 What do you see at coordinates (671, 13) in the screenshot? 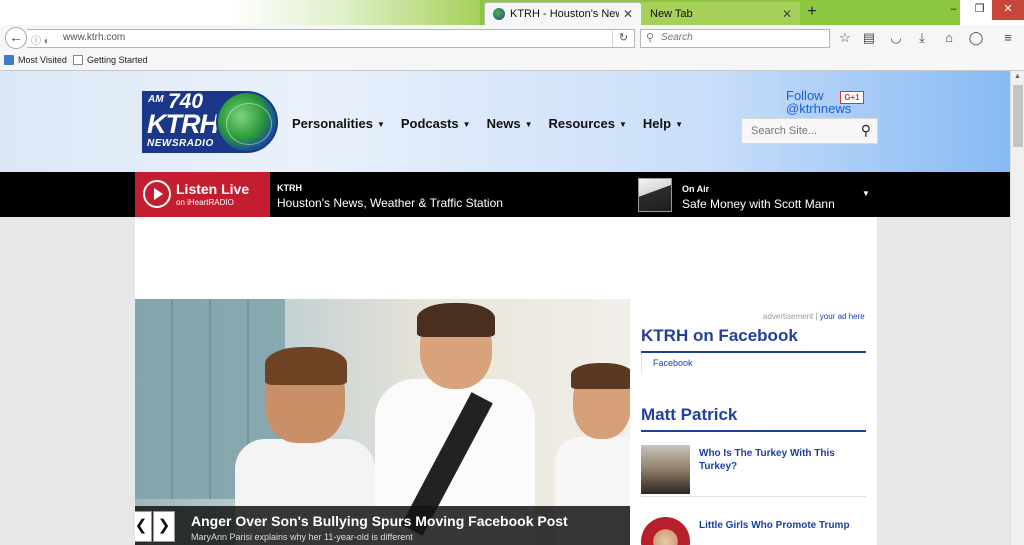
I see `tab-title: New Tab` at bounding box center [671, 13].